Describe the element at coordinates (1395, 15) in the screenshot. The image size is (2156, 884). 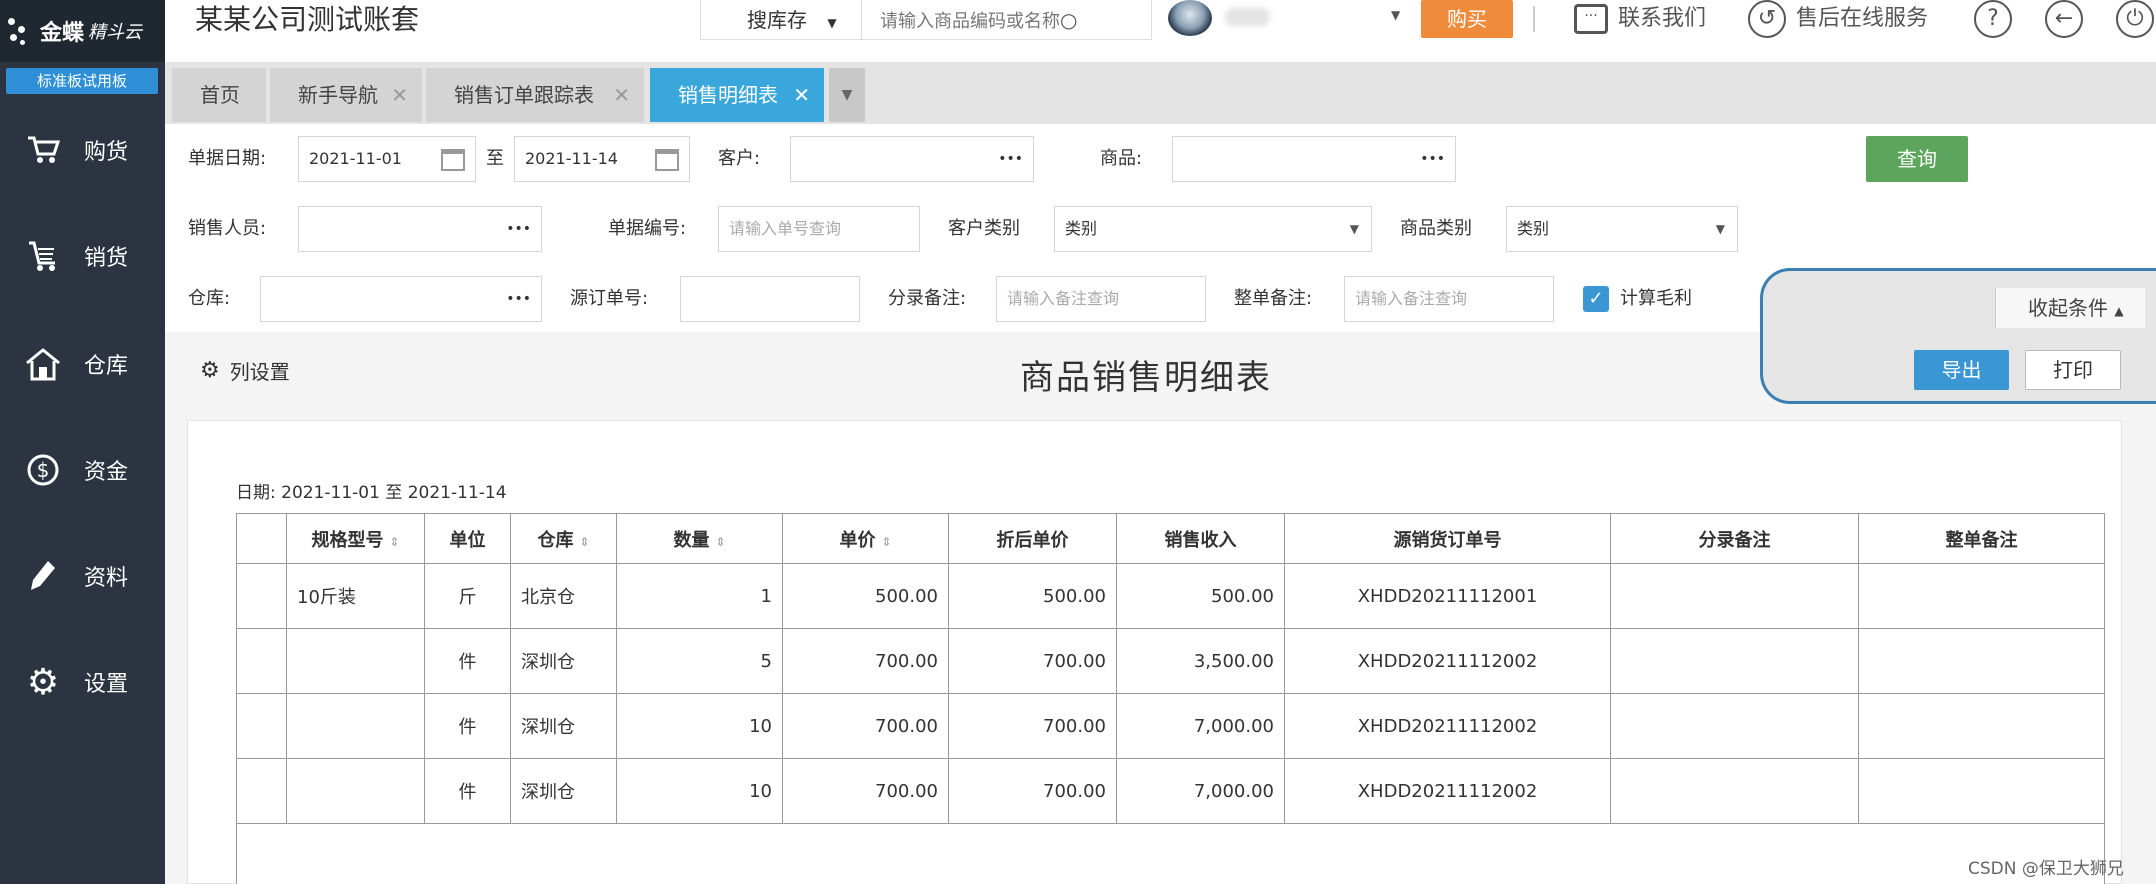
I see `user-menu-chevron-icon: ▼` at that location.